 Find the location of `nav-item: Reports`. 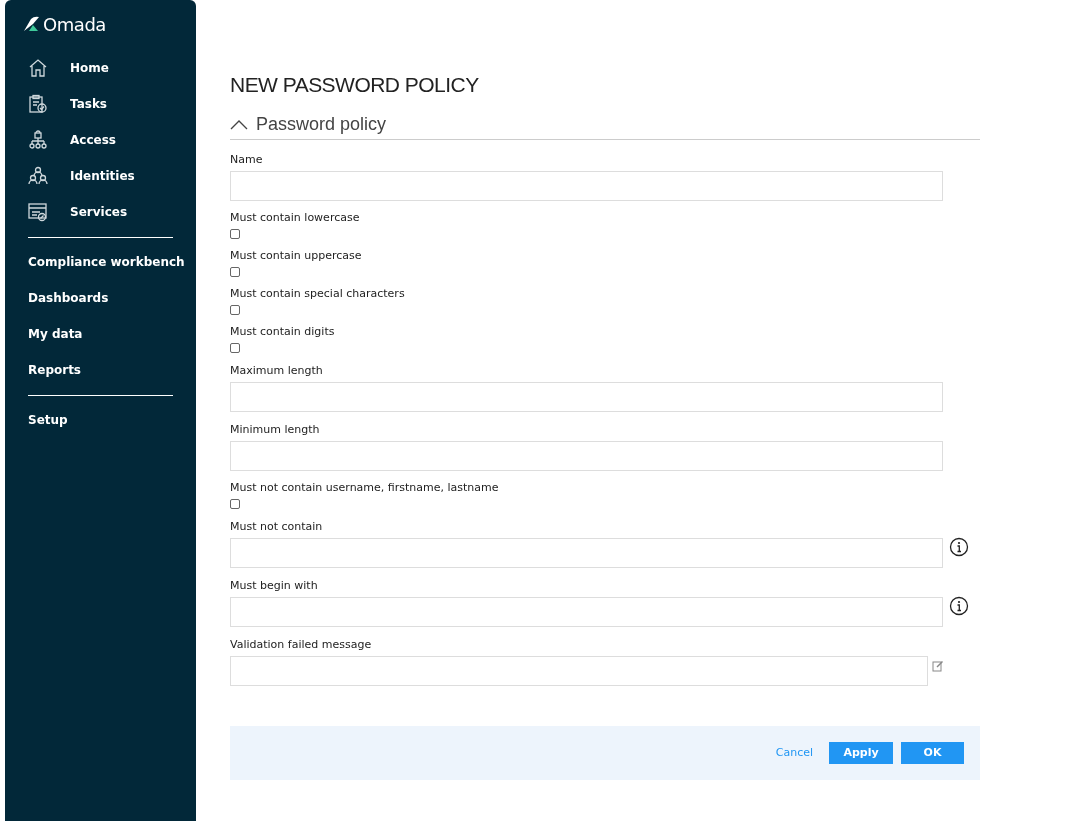

nav-item: Reports is located at coordinates (100, 370).